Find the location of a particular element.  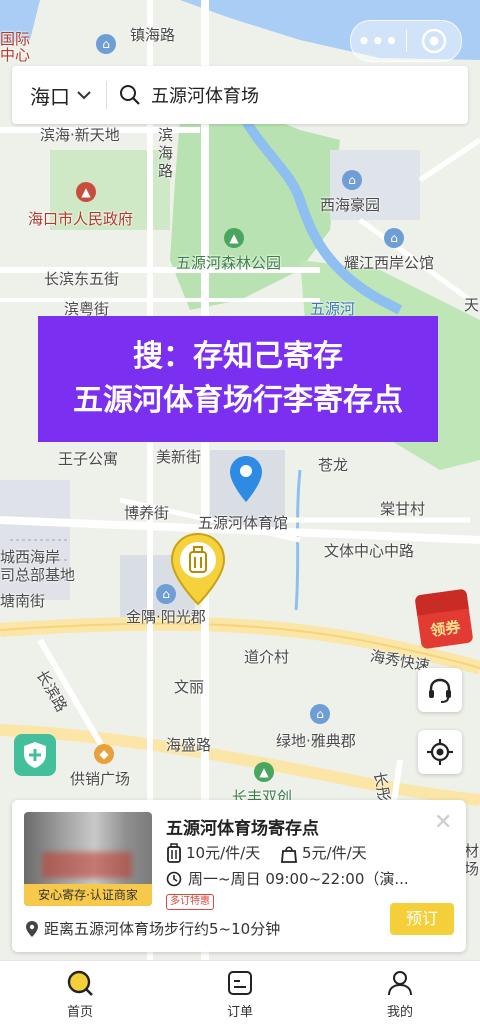

profile-icon is located at coordinates (400, 982).